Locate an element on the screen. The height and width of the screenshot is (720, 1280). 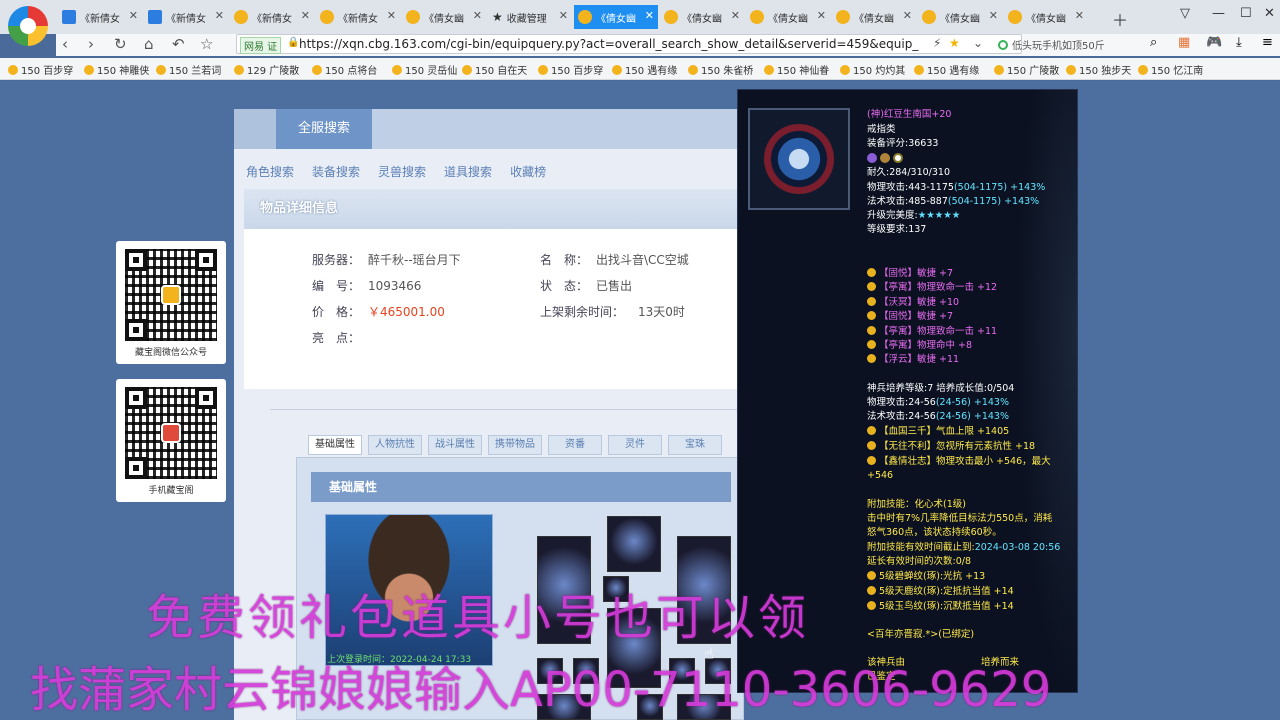
equip-slot-helmet is located at coordinates (634, 544).